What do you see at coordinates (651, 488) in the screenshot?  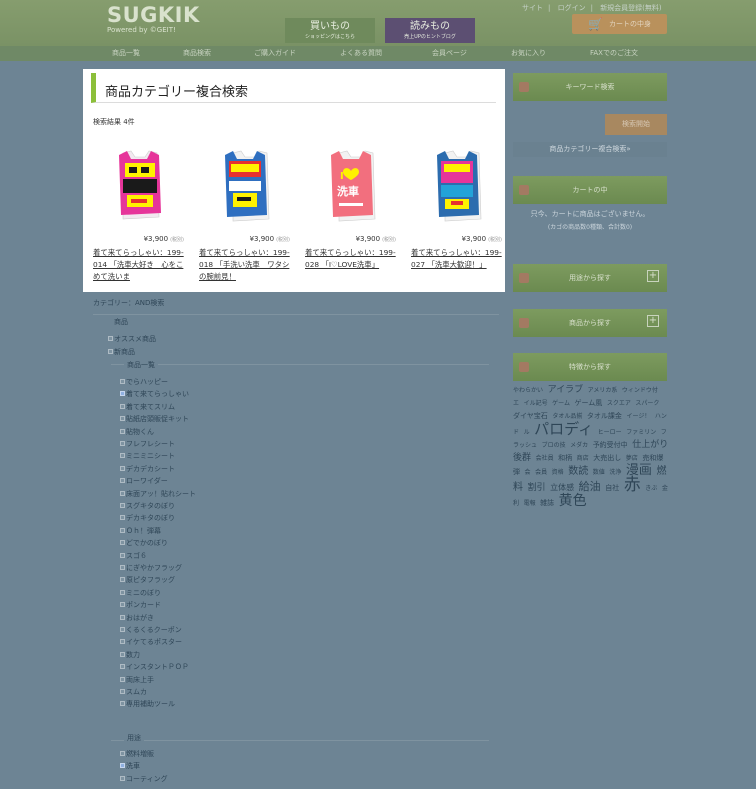 I see `tag-link: きぶ` at bounding box center [651, 488].